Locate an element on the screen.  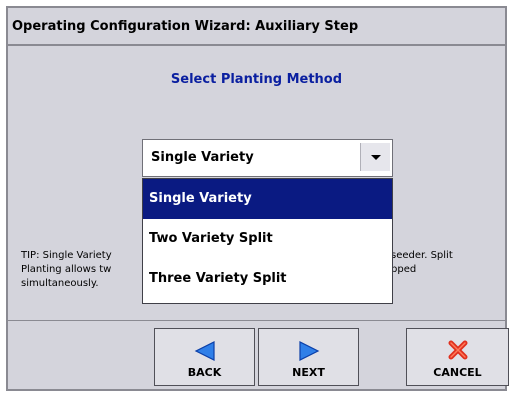
dropdown-toggle-button is located at coordinates (375, 157).